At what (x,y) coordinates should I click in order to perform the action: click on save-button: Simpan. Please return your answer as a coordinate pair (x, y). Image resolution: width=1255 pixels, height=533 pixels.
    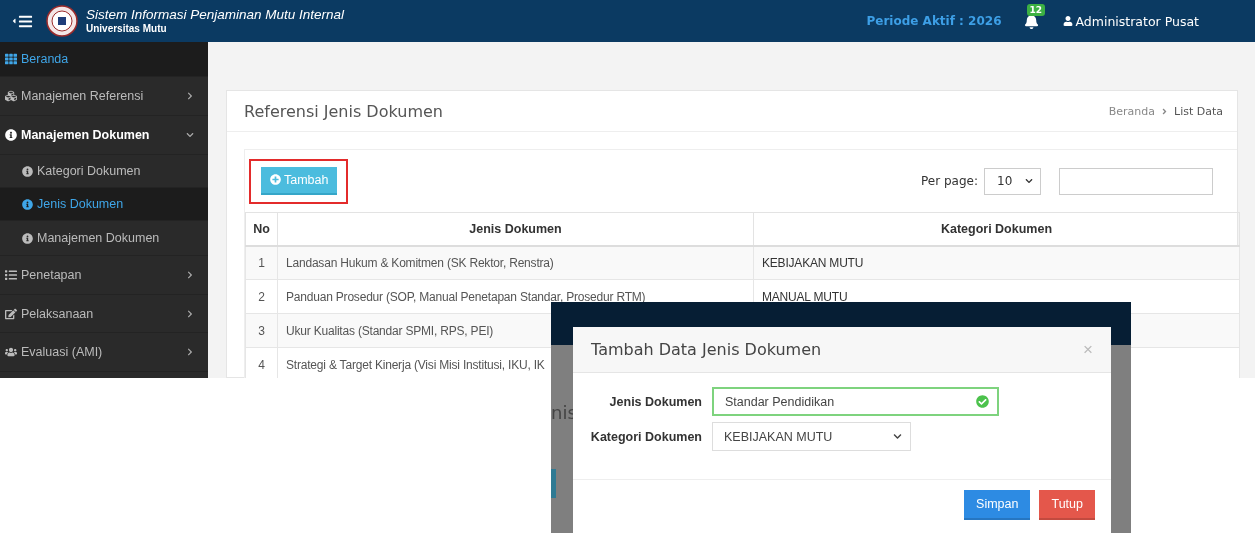
    Looking at the image, I should click on (997, 505).